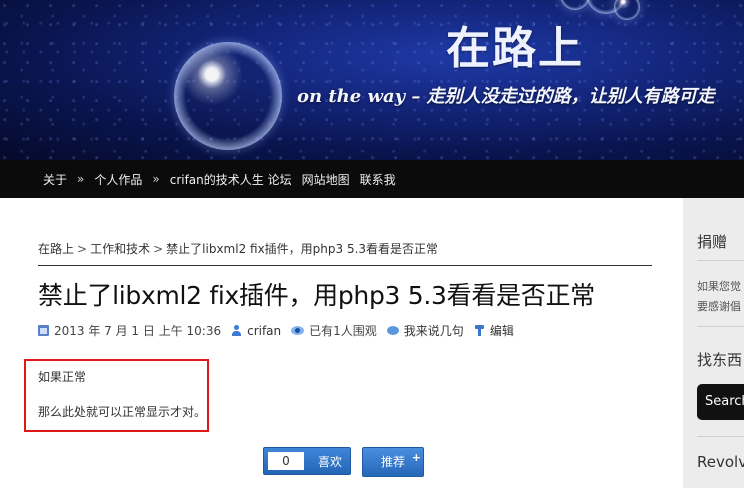  I want to click on like-label: 喜欢, so click(330, 461).